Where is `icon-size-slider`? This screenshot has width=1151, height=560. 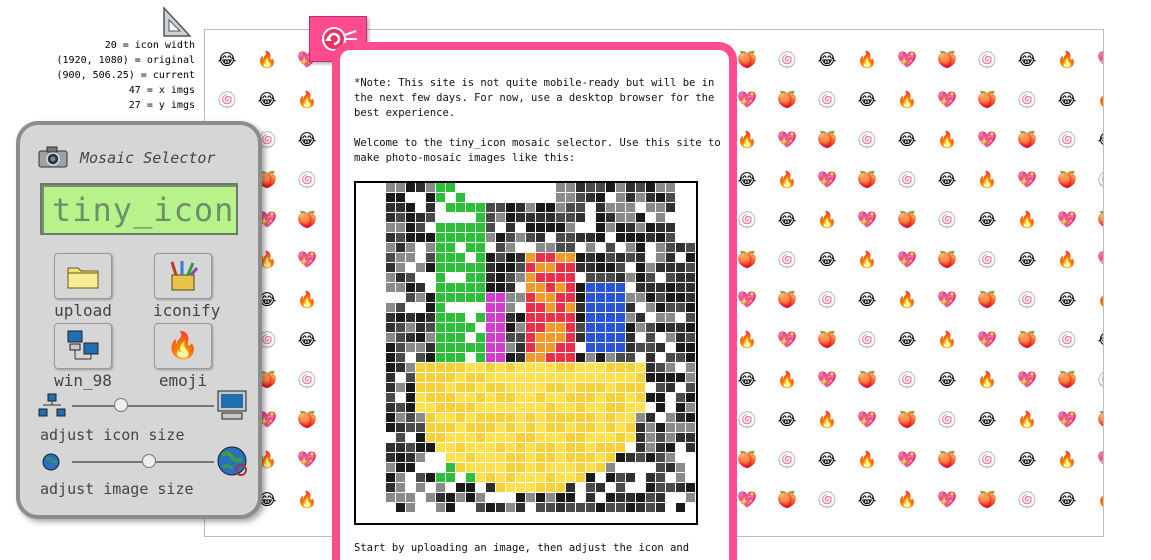
icon-size-slider is located at coordinates (143, 406).